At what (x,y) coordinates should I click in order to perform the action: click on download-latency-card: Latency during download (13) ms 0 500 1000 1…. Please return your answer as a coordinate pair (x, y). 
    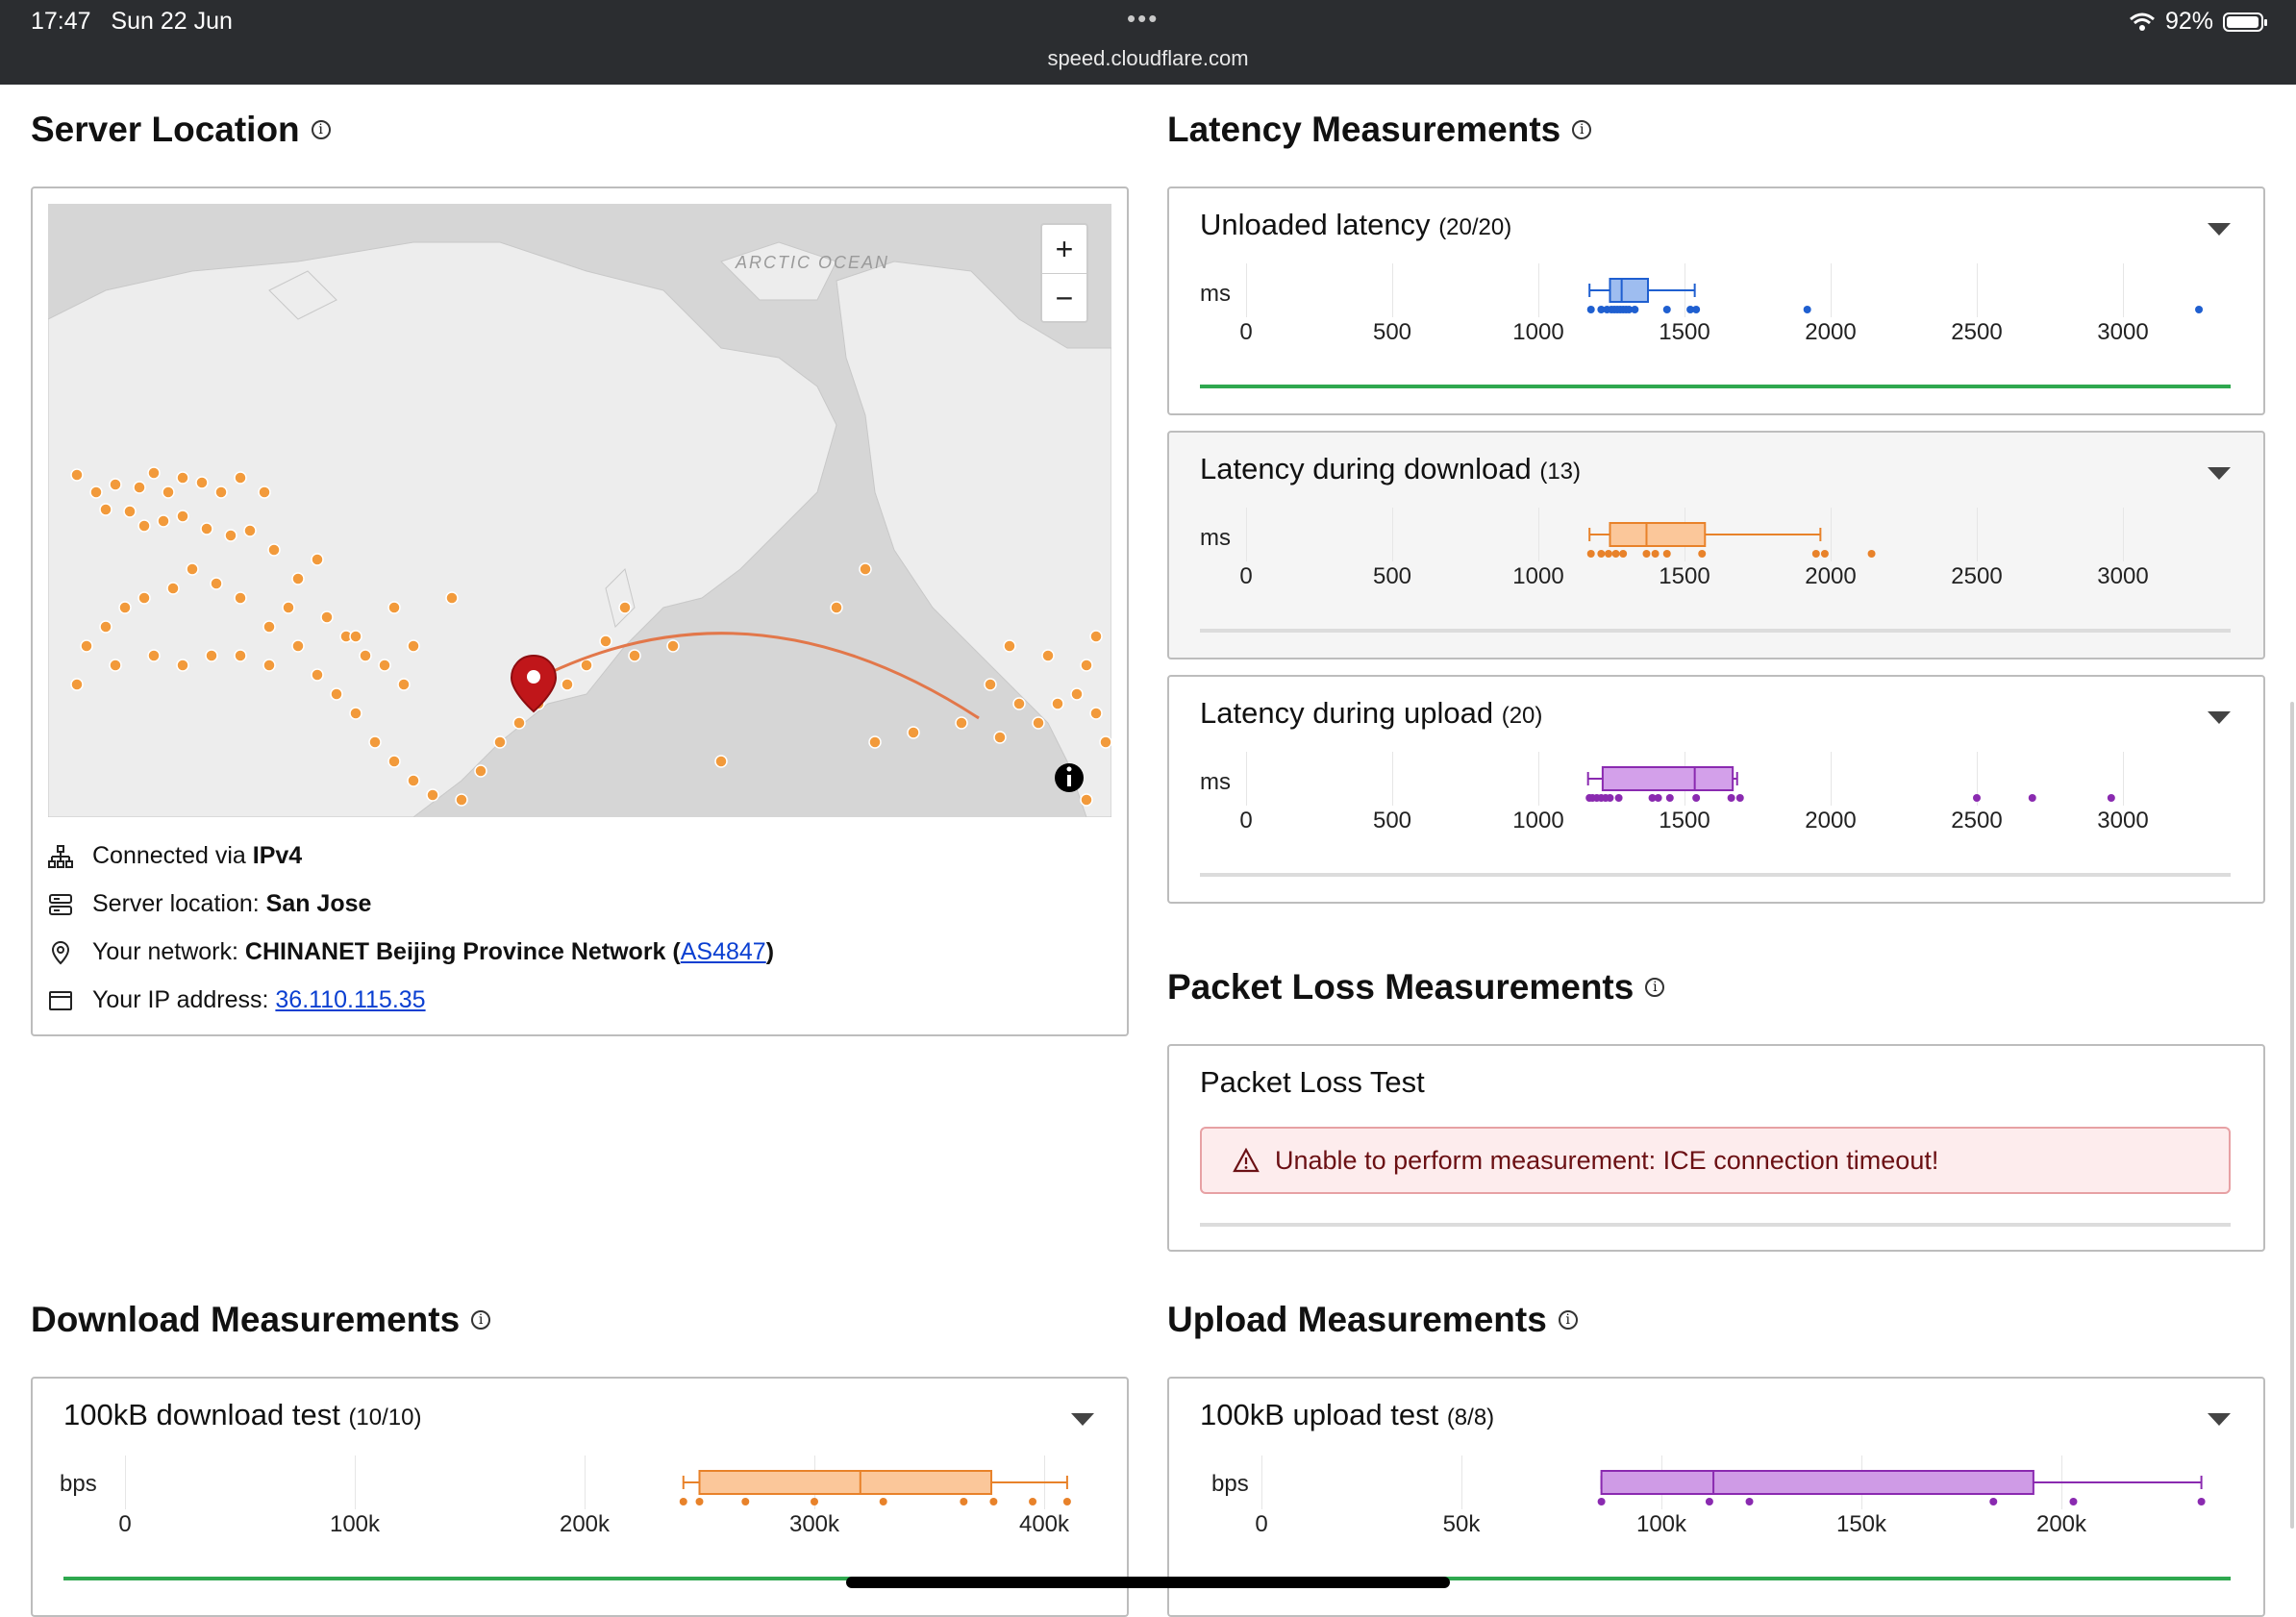
    Looking at the image, I should click on (1716, 545).